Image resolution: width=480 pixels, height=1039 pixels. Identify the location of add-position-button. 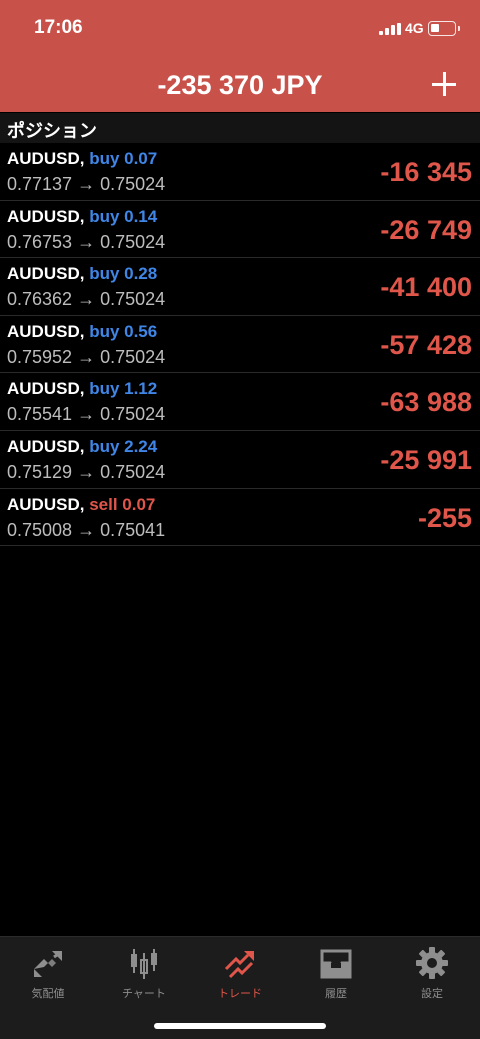
(446, 84).